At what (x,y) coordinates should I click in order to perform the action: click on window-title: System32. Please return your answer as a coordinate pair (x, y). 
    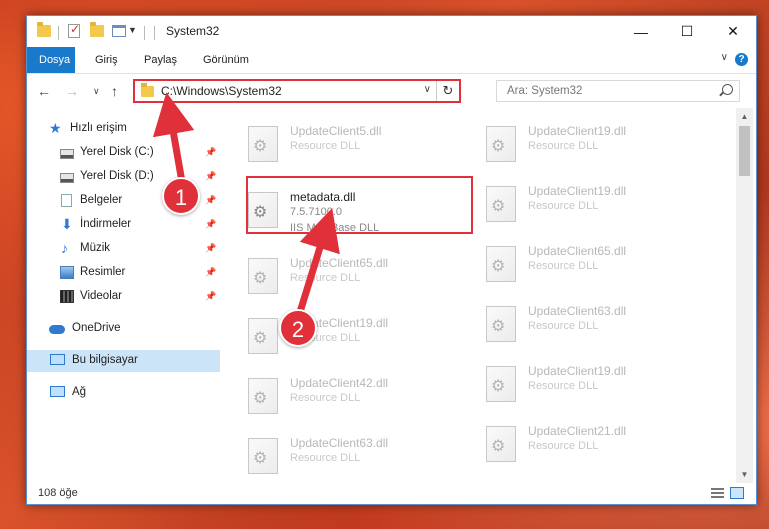
    Looking at the image, I should click on (193, 31).